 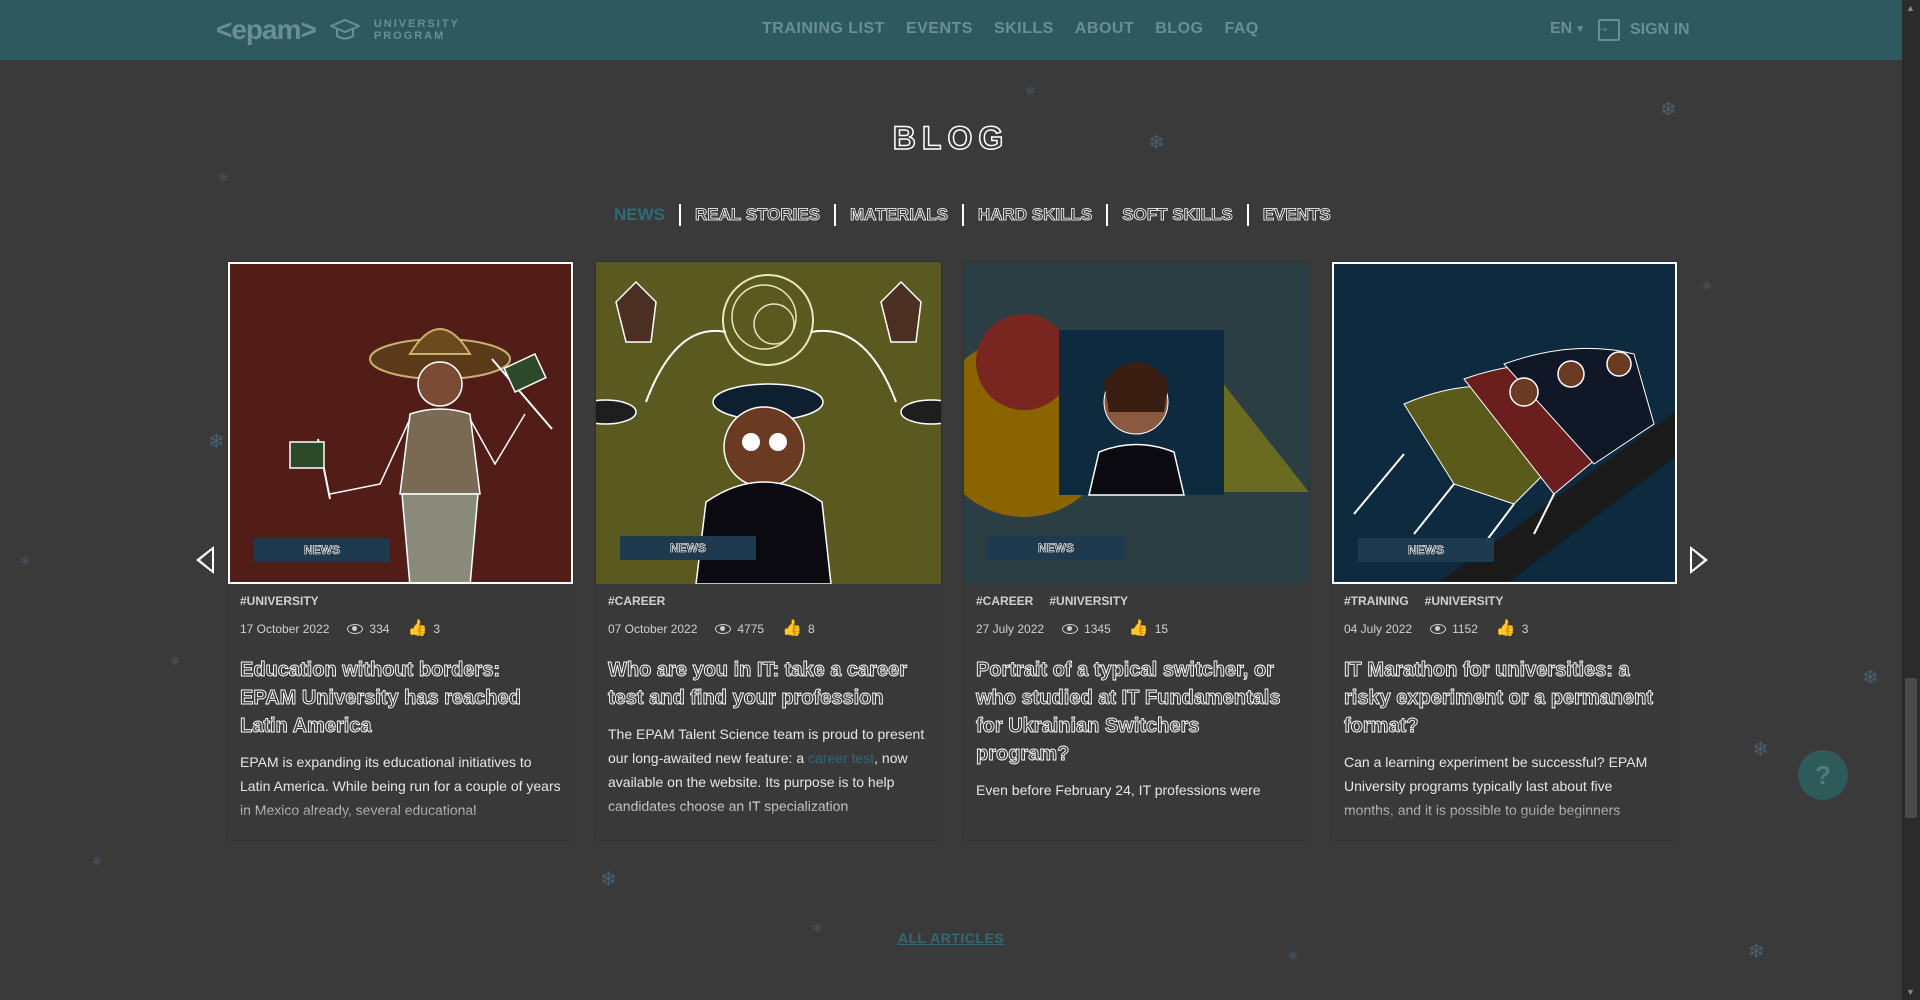 I want to click on all-articles-link: ALL ARTICLES, so click(x=951, y=938).